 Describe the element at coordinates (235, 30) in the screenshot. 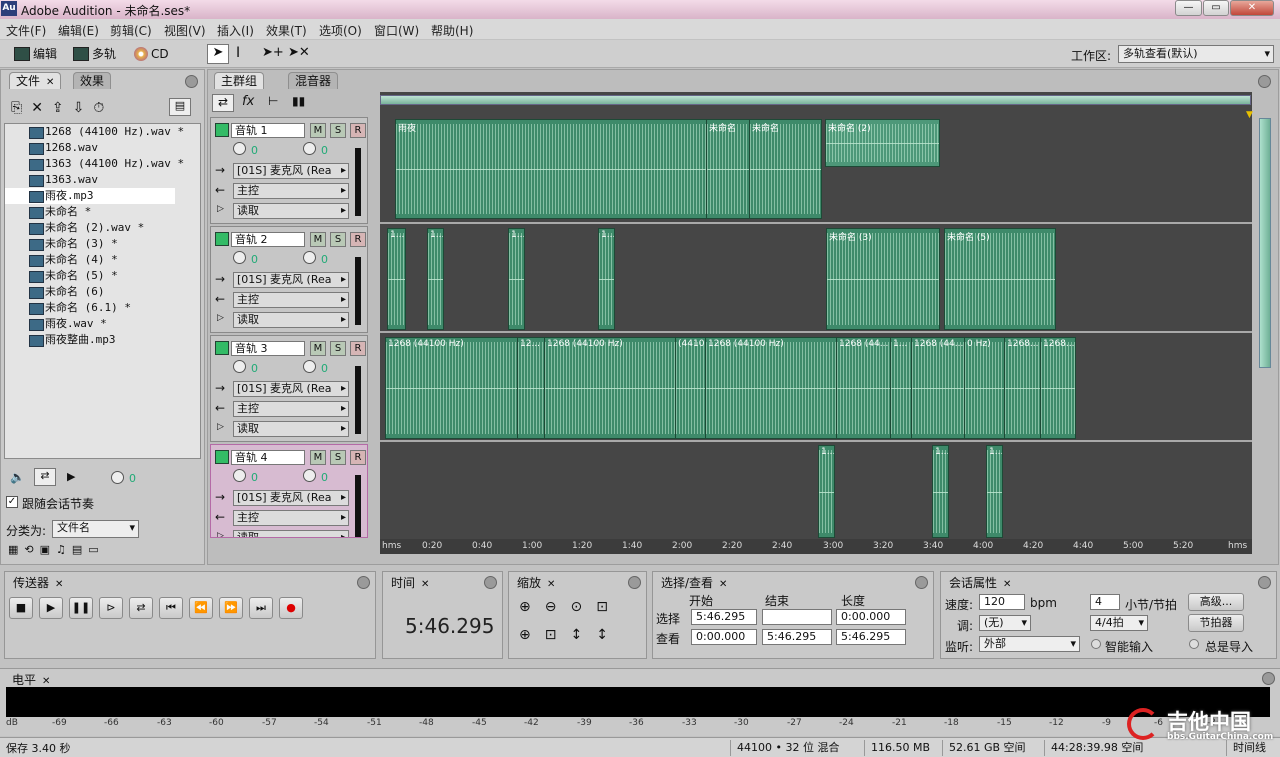

I see `menu-insert: 插入(I)` at that location.